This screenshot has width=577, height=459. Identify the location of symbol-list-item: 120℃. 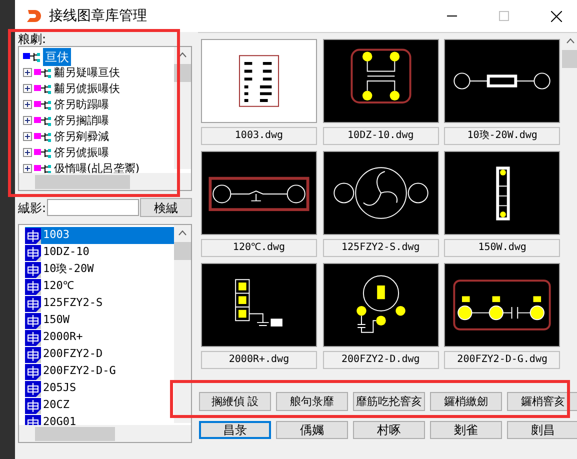
(99, 286).